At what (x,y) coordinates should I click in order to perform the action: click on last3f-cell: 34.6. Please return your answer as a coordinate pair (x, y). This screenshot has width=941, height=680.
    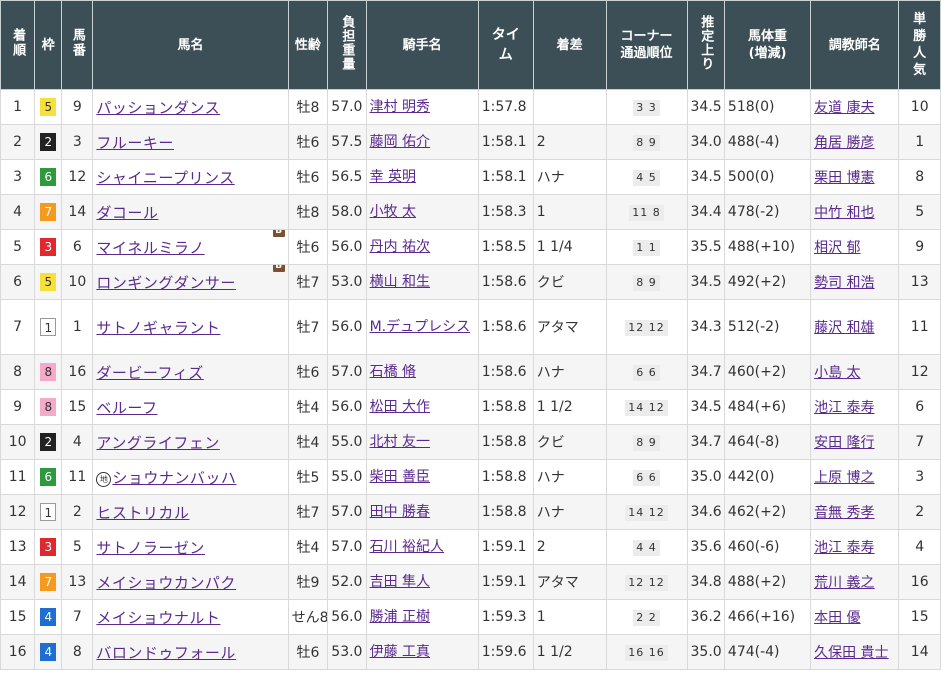
    Looking at the image, I should click on (705, 512).